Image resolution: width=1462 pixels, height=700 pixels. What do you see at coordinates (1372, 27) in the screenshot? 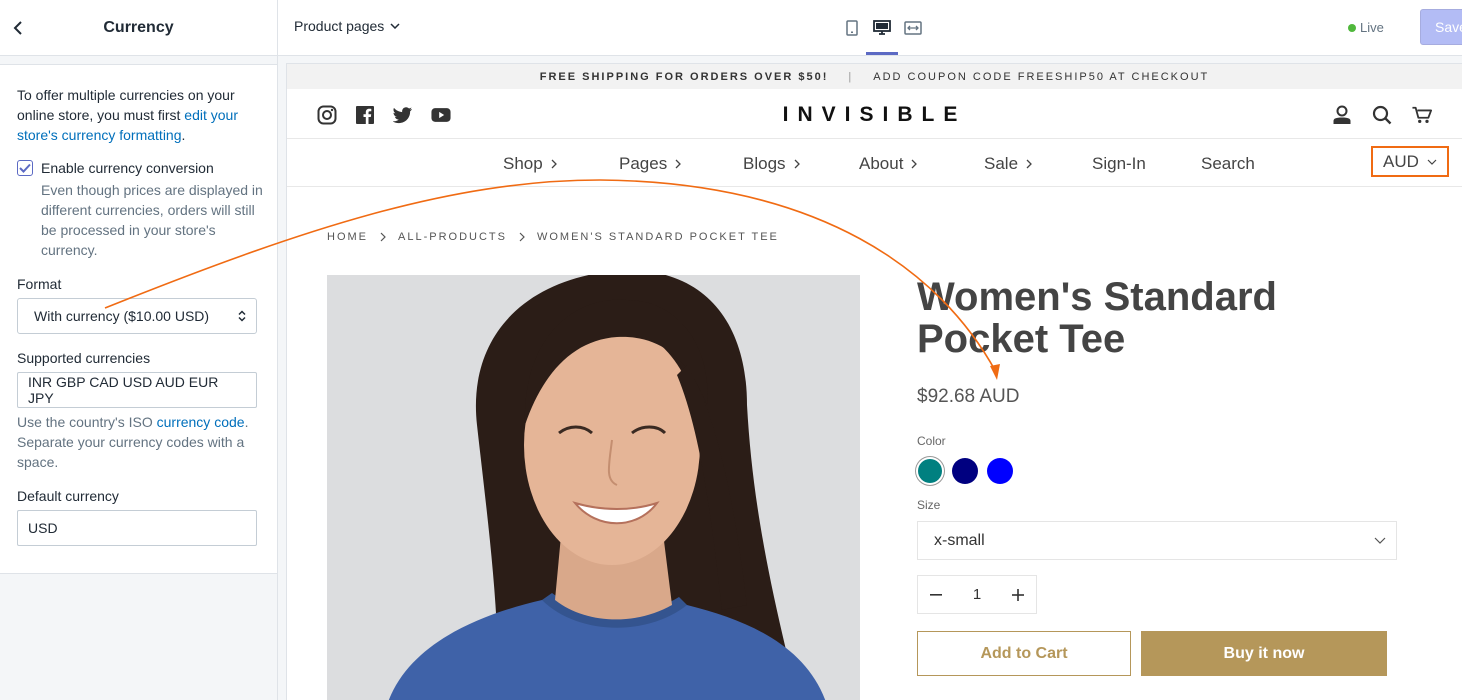
I see `status-text: Live` at bounding box center [1372, 27].